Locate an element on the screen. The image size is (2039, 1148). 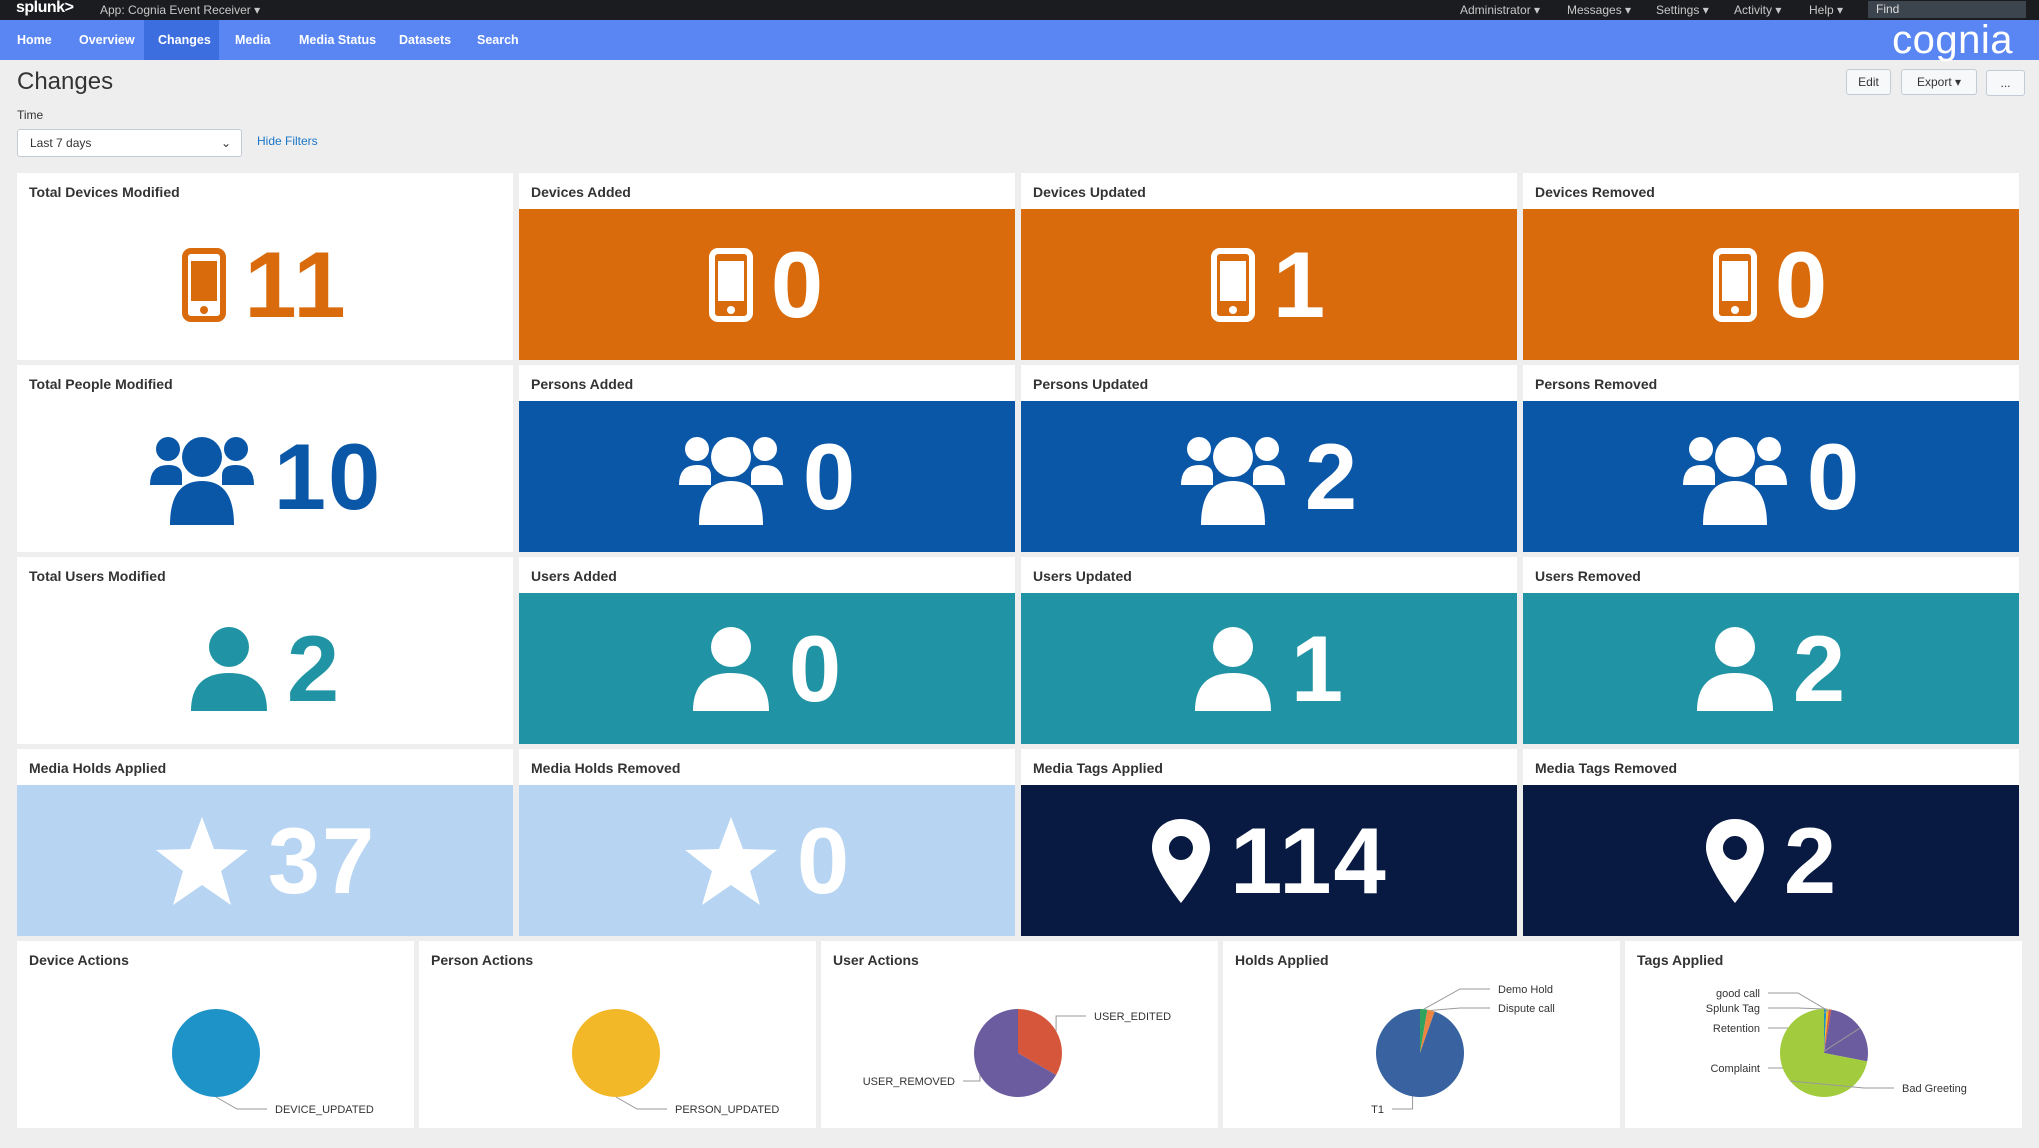
nav-overview: Overview is located at coordinates (107, 40).